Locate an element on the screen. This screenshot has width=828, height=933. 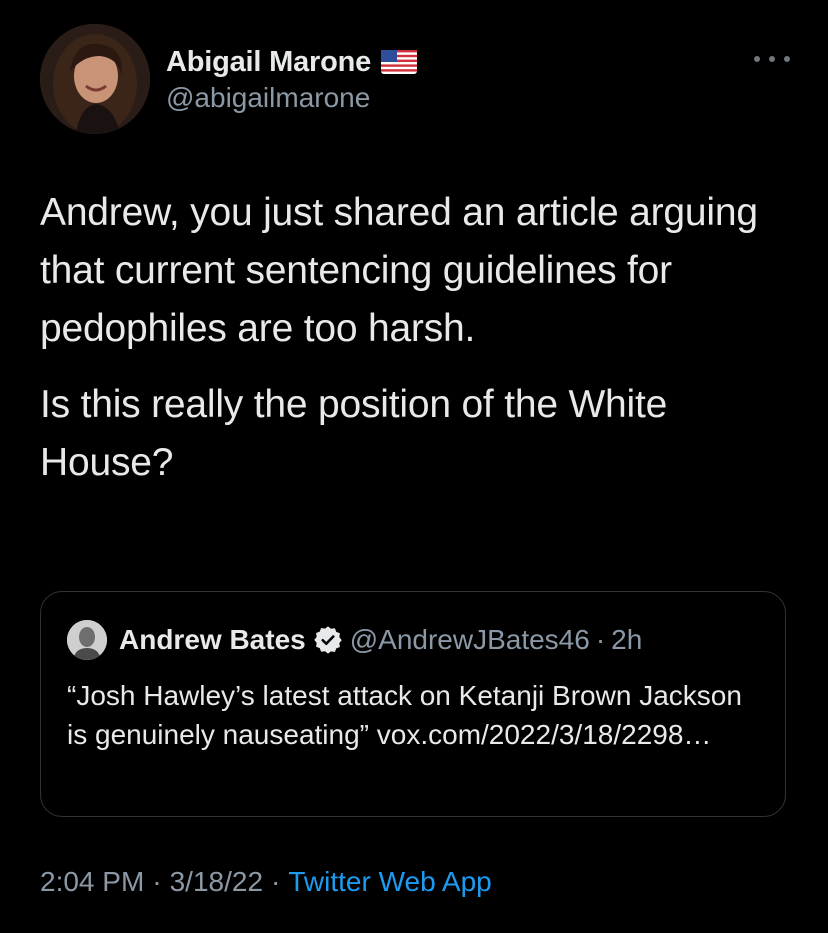
quoted-timestamp: 2h is located at coordinates (627, 639).